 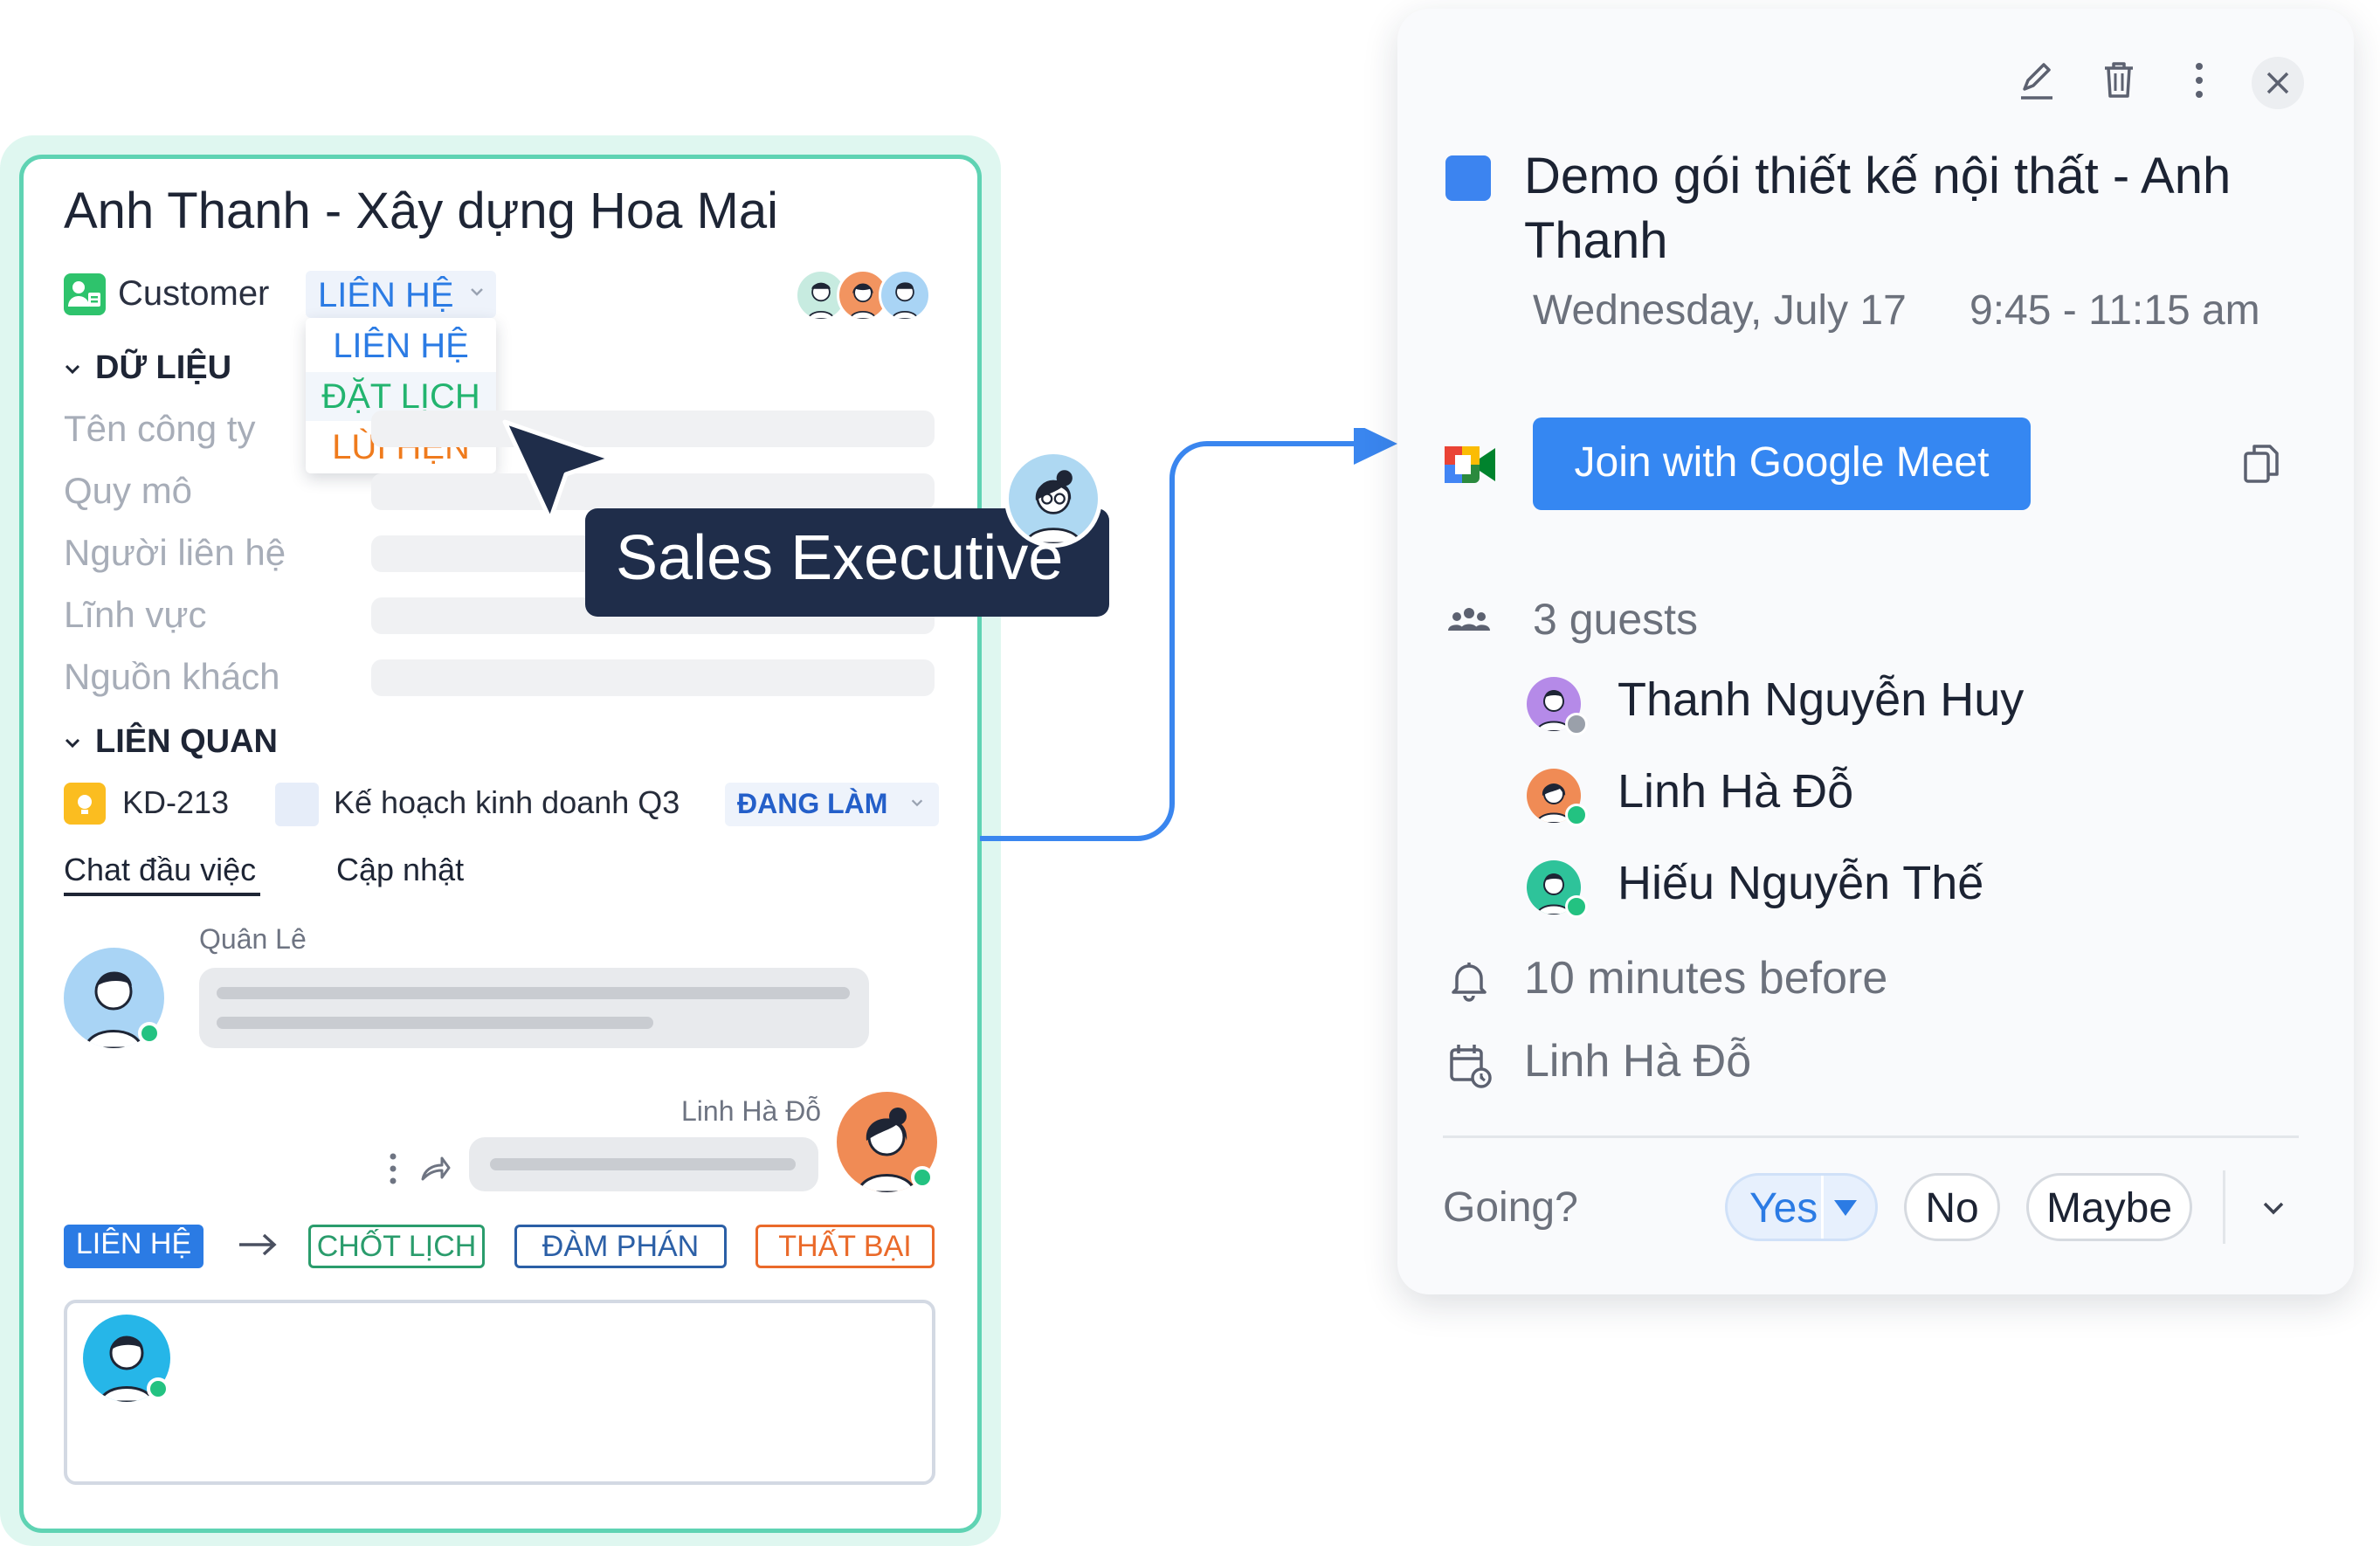 I want to click on stage-lien-he: LIÊN HỆ, so click(x=134, y=1246).